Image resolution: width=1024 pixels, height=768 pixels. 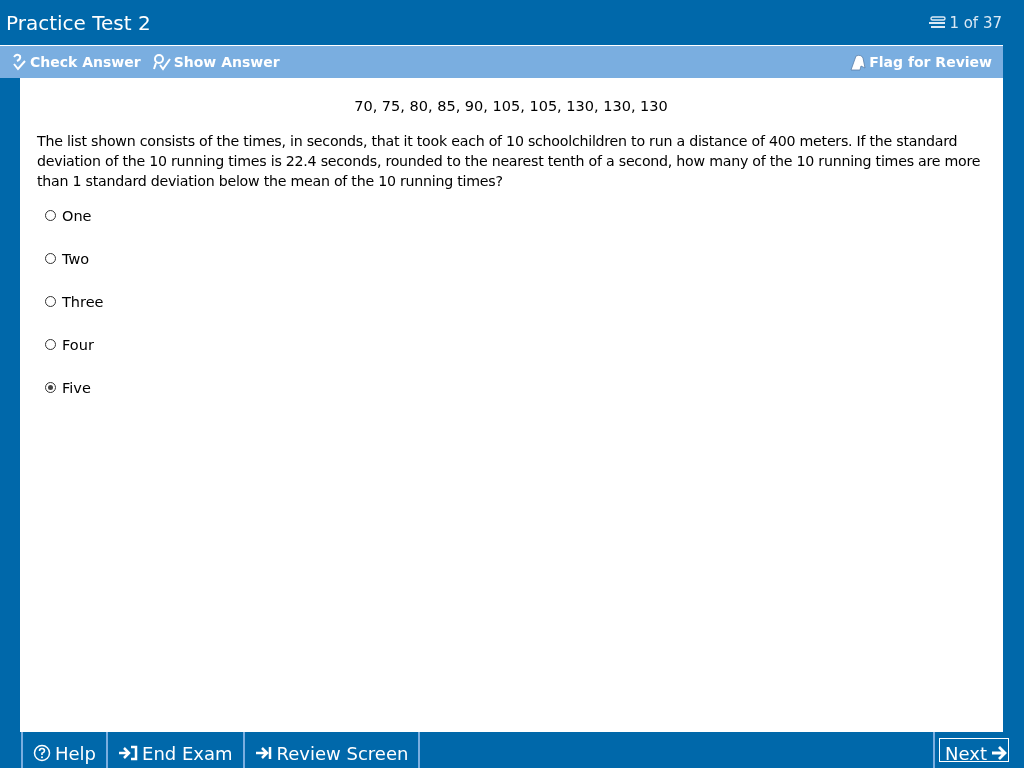 What do you see at coordinates (515, 258) in the screenshot?
I see `answer-option: Two` at bounding box center [515, 258].